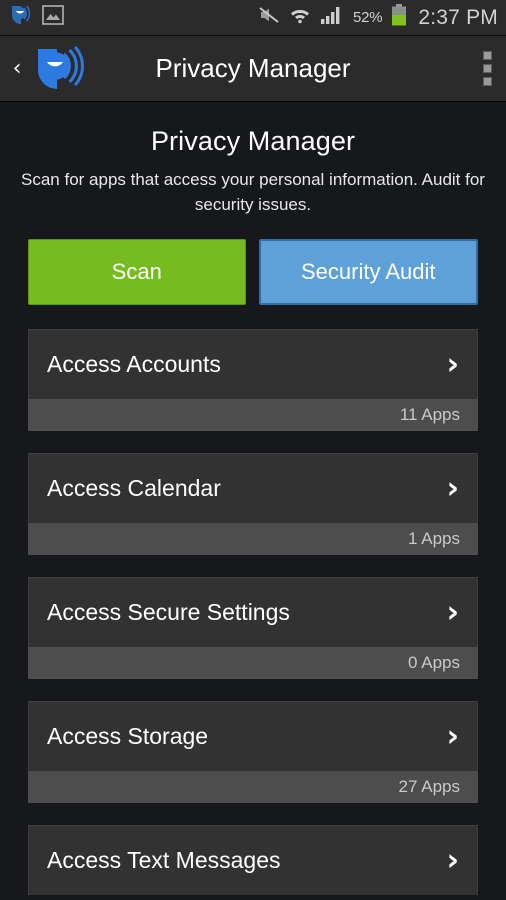  Describe the element at coordinates (332, 18) in the screenshot. I see `cellular-signal-icon` at that location.